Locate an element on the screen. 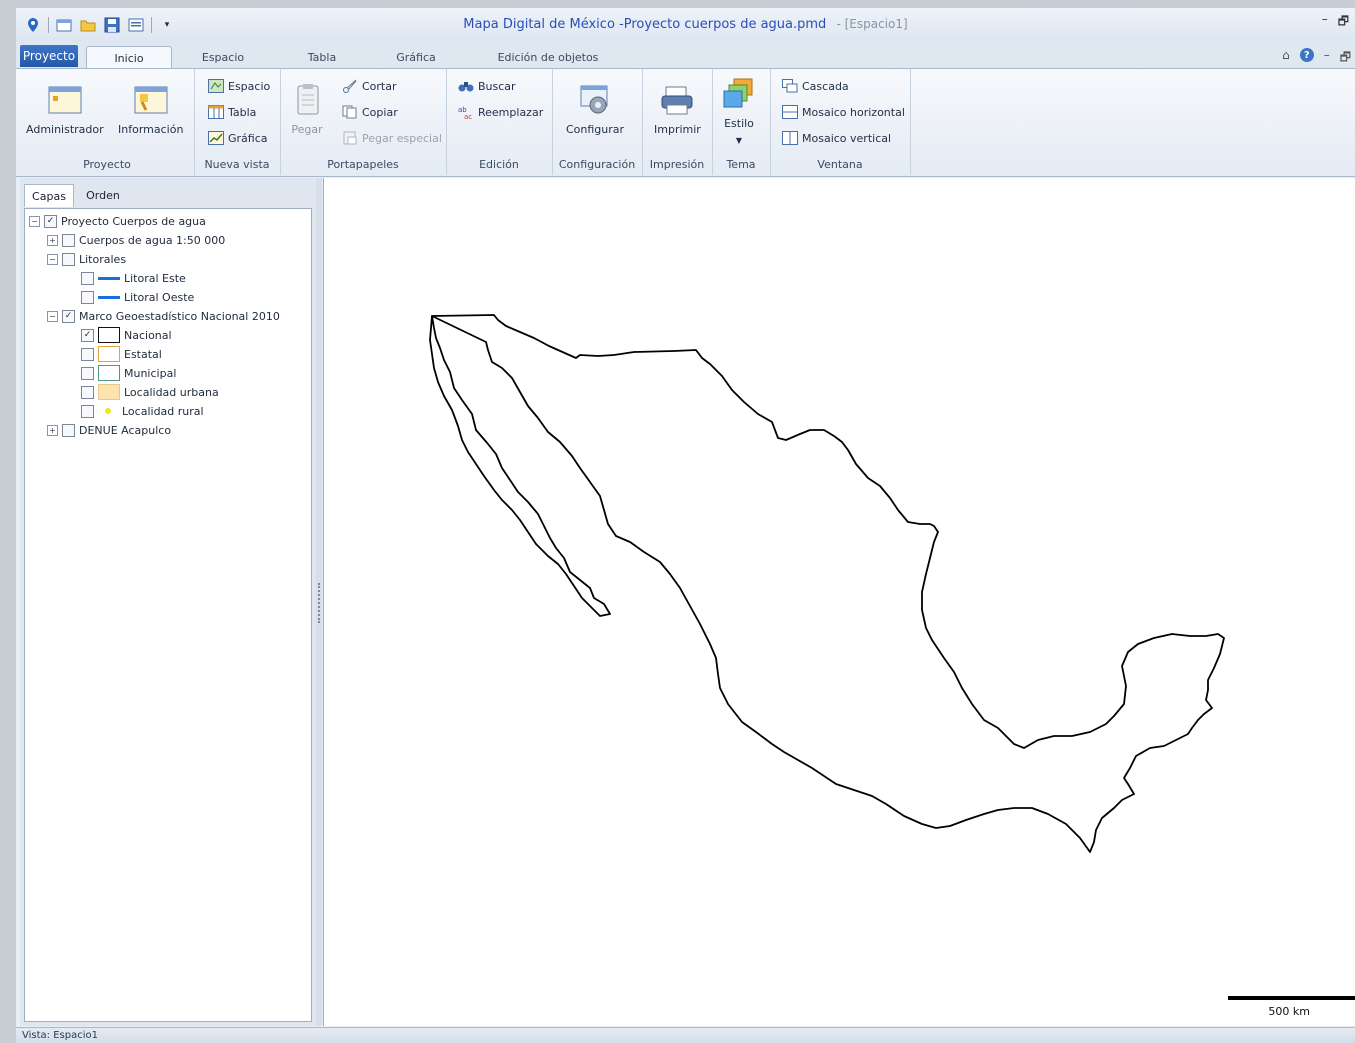 Image resolution: width=1355 pixels, height=1043 pixels. ribbon-right-controls: ⌂ ? – 🗗 is located at coordinates (1316, 58).